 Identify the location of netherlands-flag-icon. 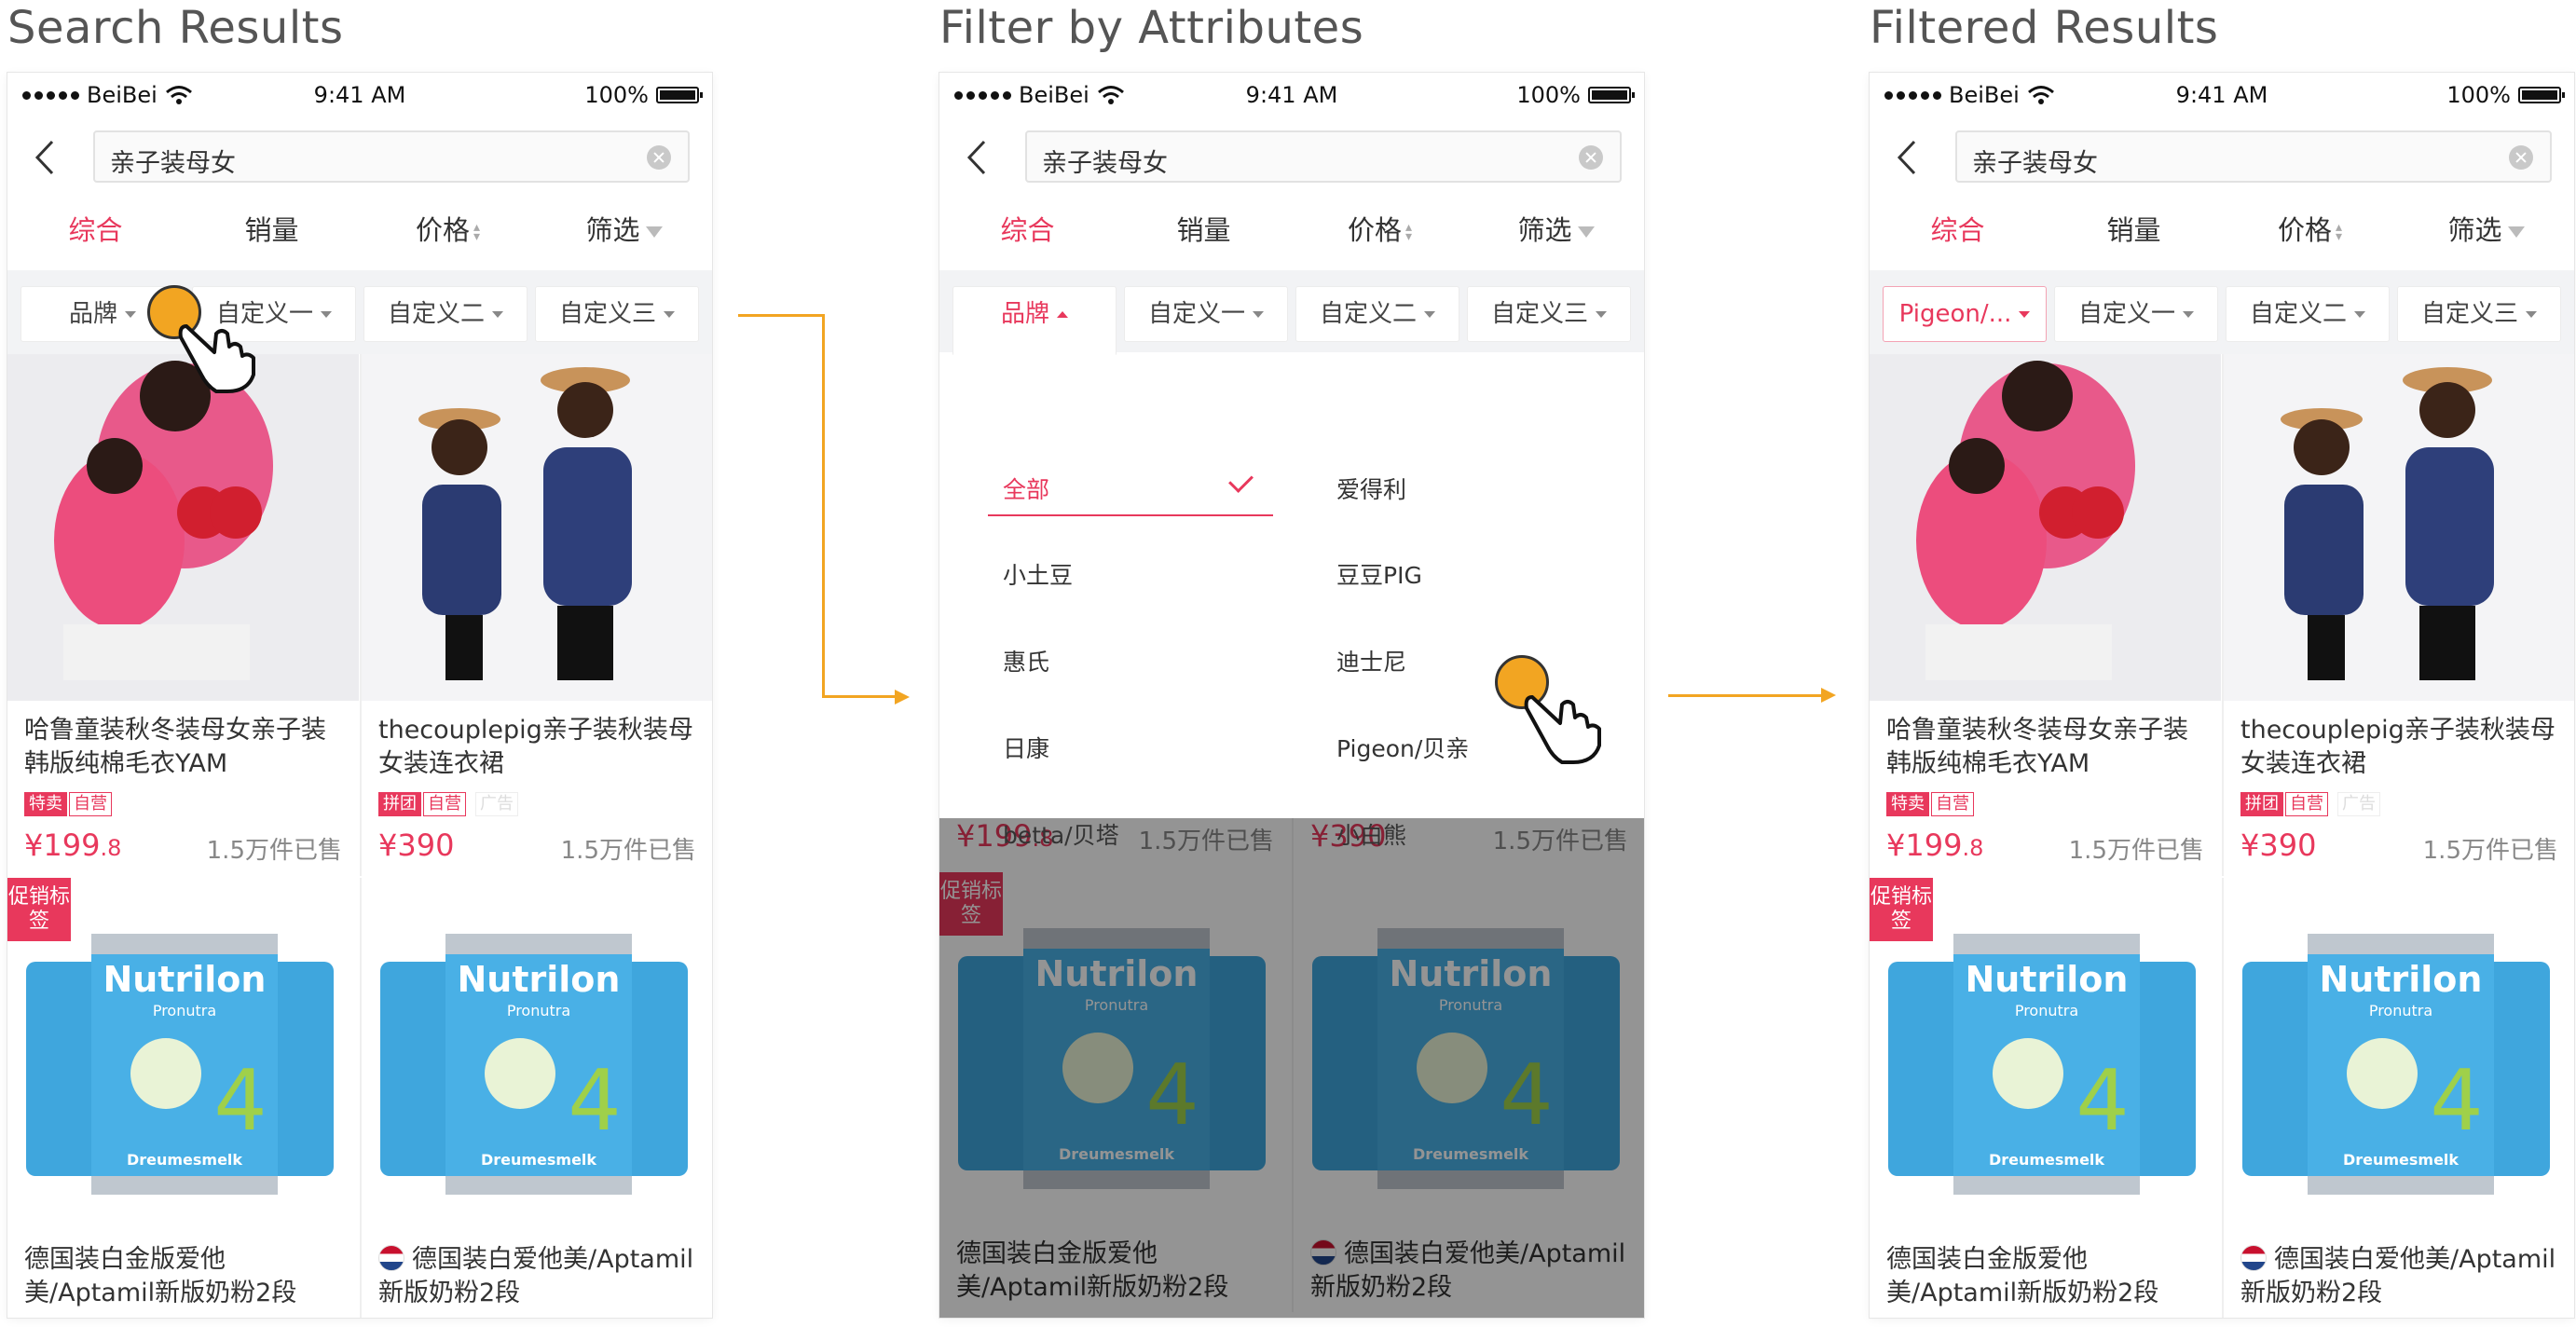
(2253, 1258).